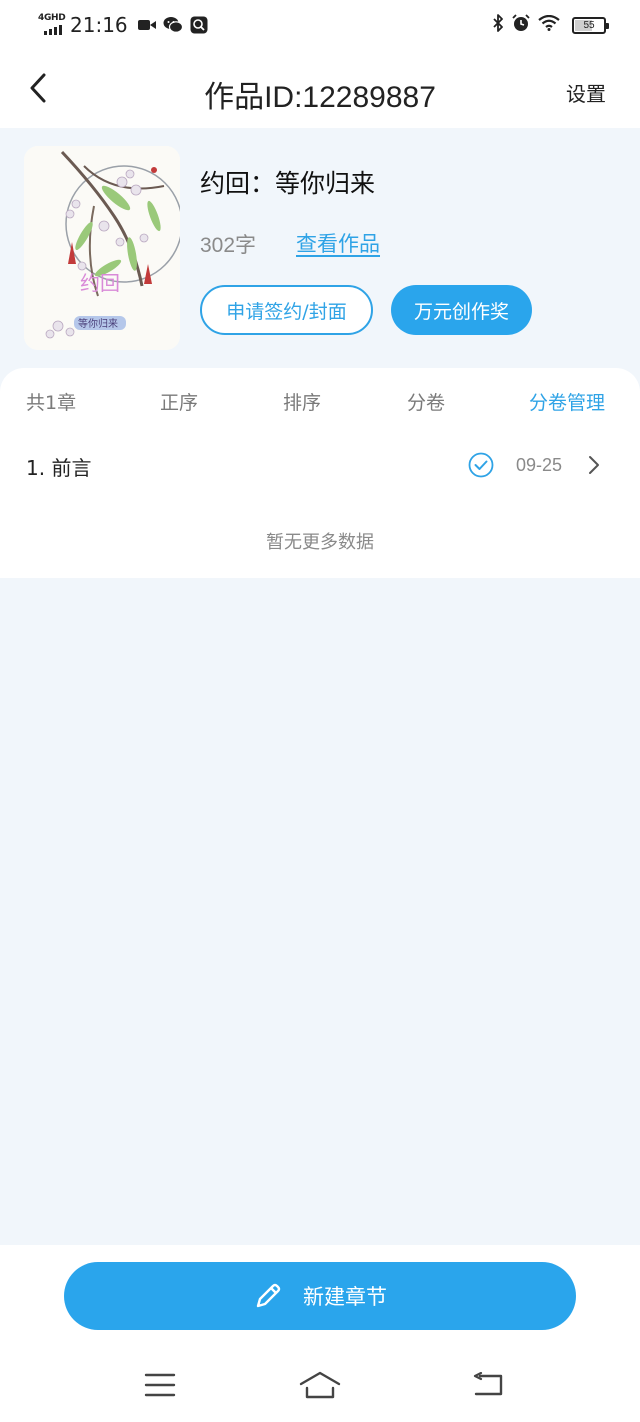 The height and width of the screenshot is (1422, 640). I want to click on back-button, so click(38, 88).